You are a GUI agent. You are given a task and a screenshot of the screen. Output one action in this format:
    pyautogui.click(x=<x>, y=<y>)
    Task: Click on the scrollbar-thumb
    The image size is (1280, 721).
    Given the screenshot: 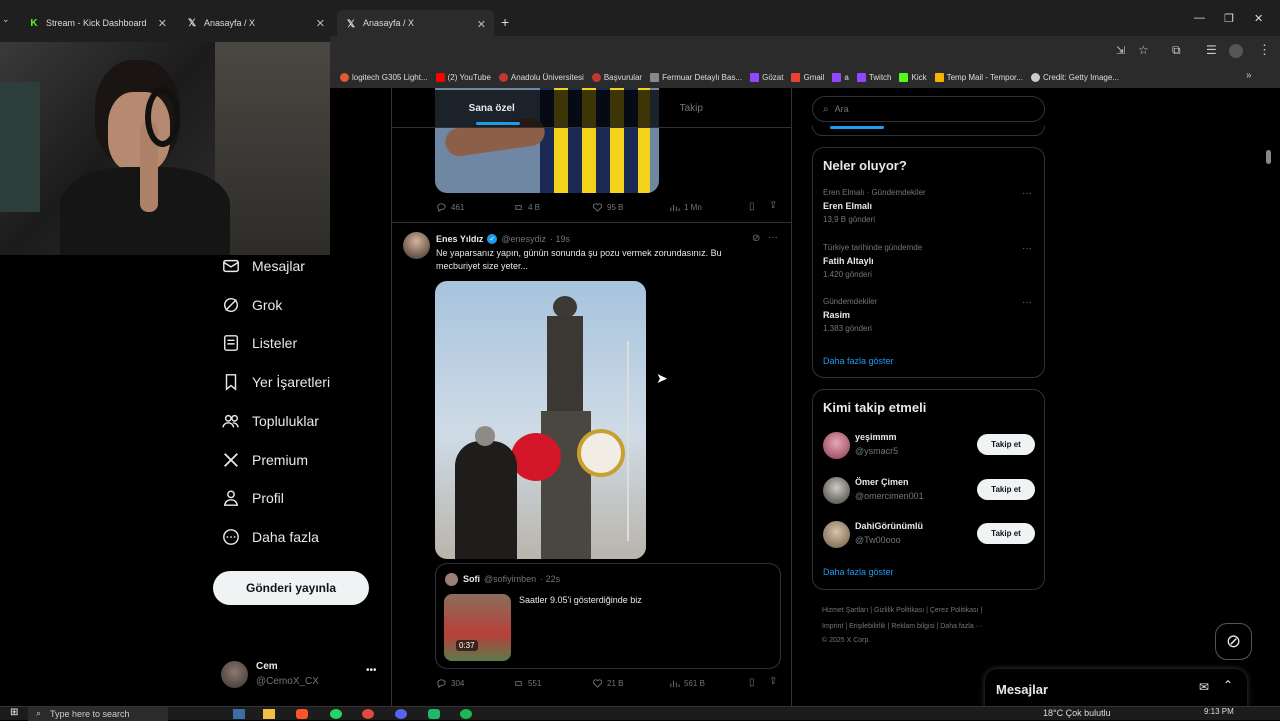 What is the action you would take?
    pyautogui.click(x=1268, y=157)
    